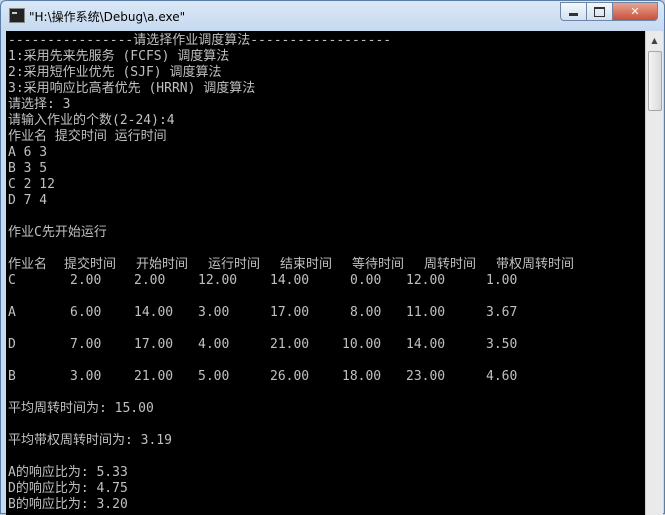  I want to click on avg-turnaround: 平均周转时间为: 15.00, so click(81, 408).